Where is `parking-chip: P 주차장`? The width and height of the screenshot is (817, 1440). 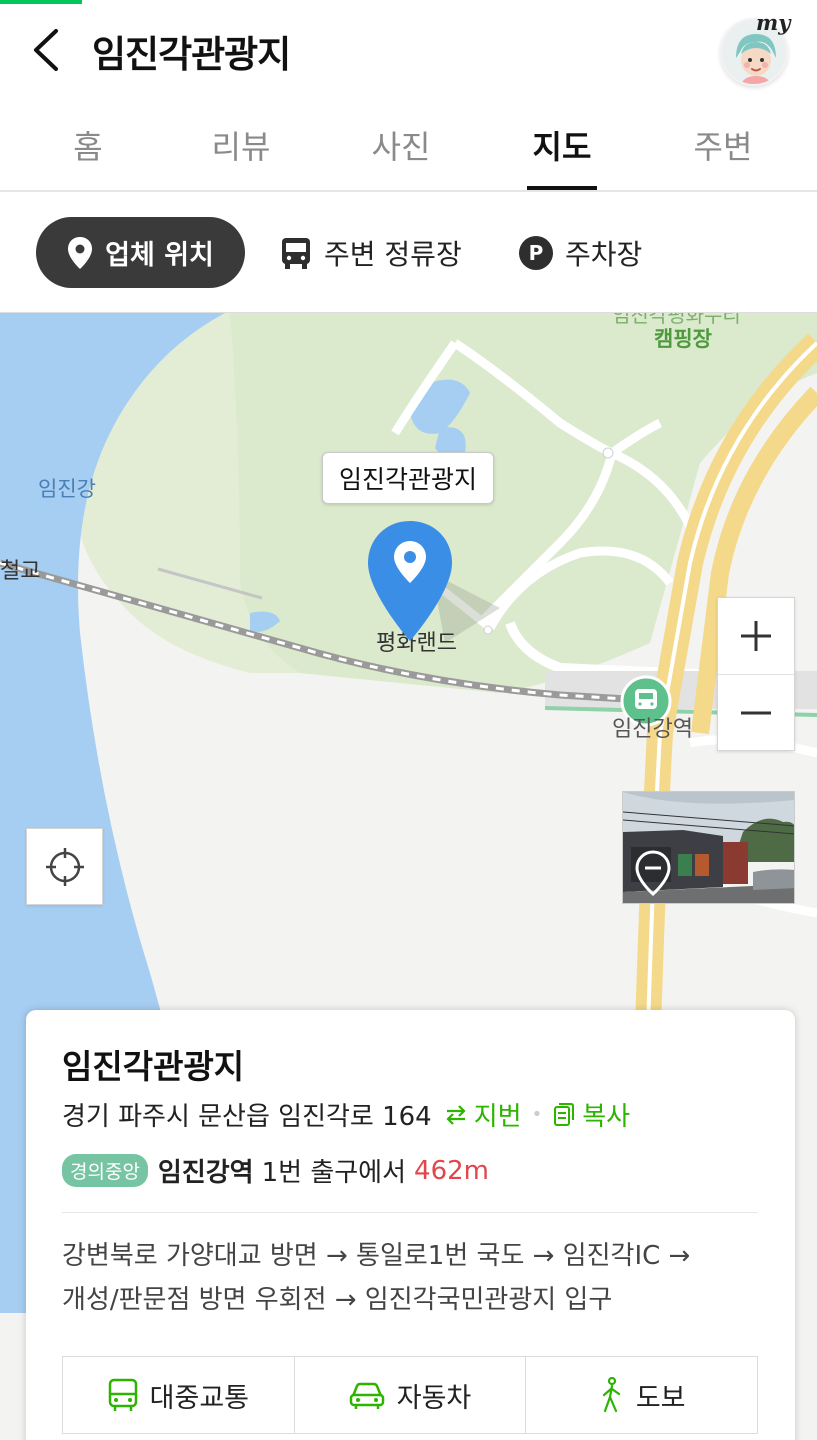
parking-chip: P 주차장 is located at coordinates (580, 252).